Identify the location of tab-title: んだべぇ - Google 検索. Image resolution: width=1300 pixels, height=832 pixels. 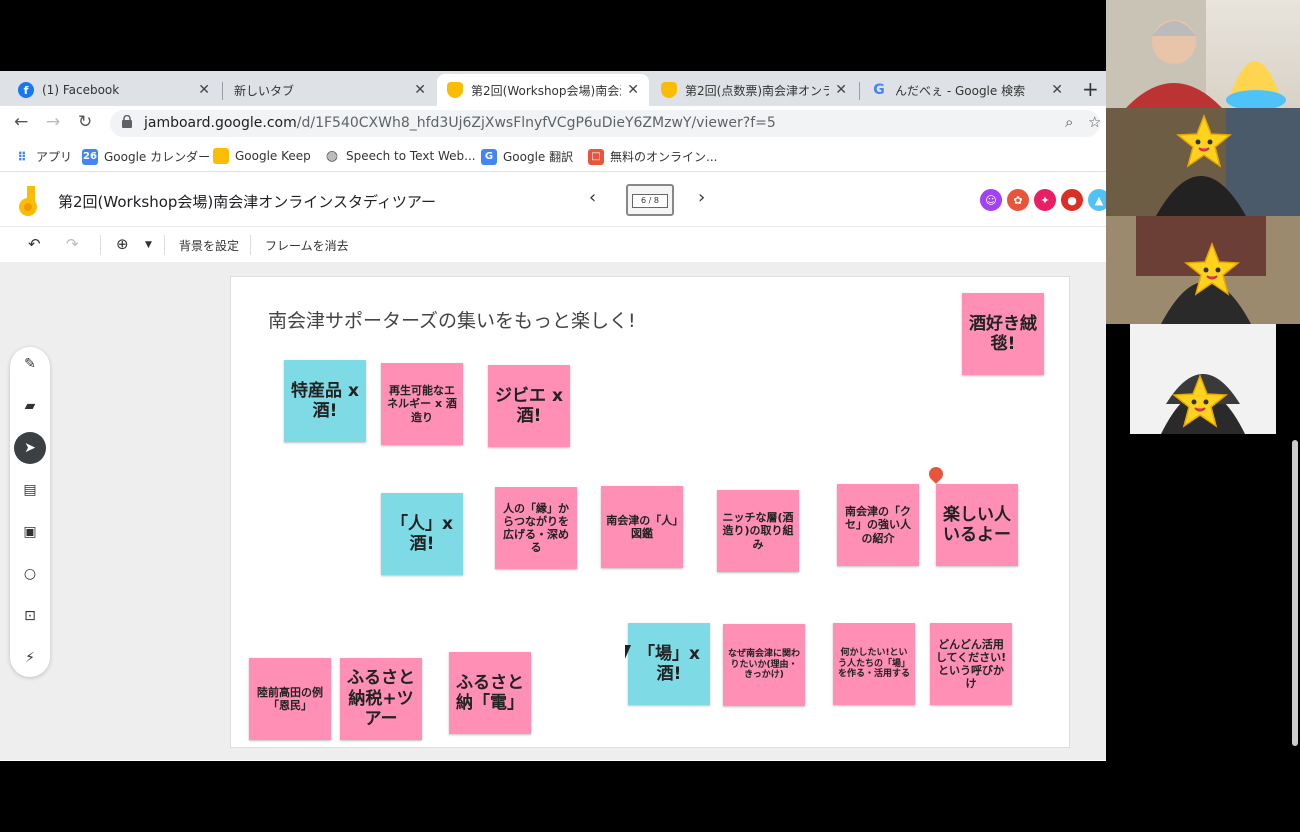
(960, 90).